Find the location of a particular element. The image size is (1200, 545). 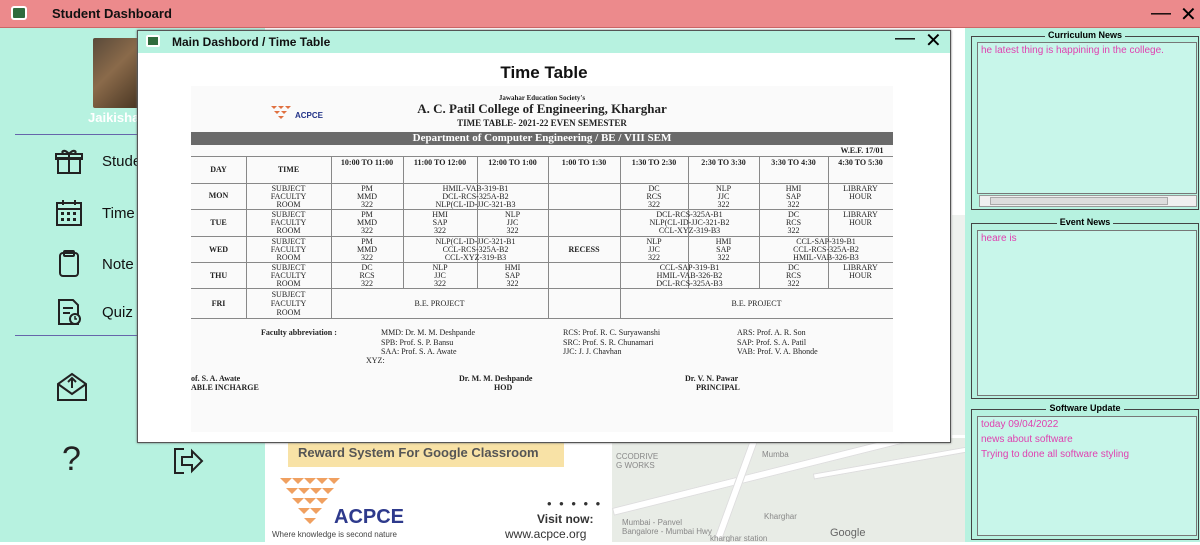

abbr-item: VAB: Prof. V. A. Bhonde is located at coordinates (777, 351).